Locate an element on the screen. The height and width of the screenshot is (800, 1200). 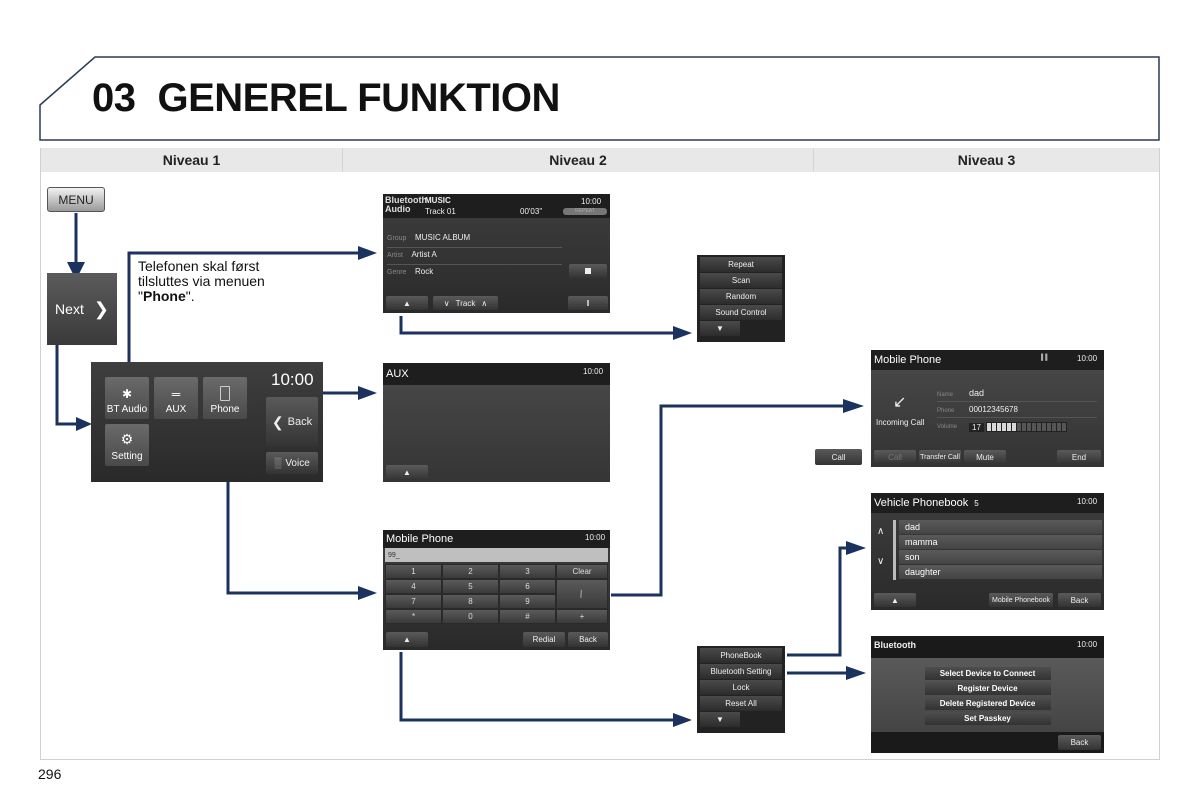
tile-setting: ⚙ Setting is located at coordinates (127, 445).